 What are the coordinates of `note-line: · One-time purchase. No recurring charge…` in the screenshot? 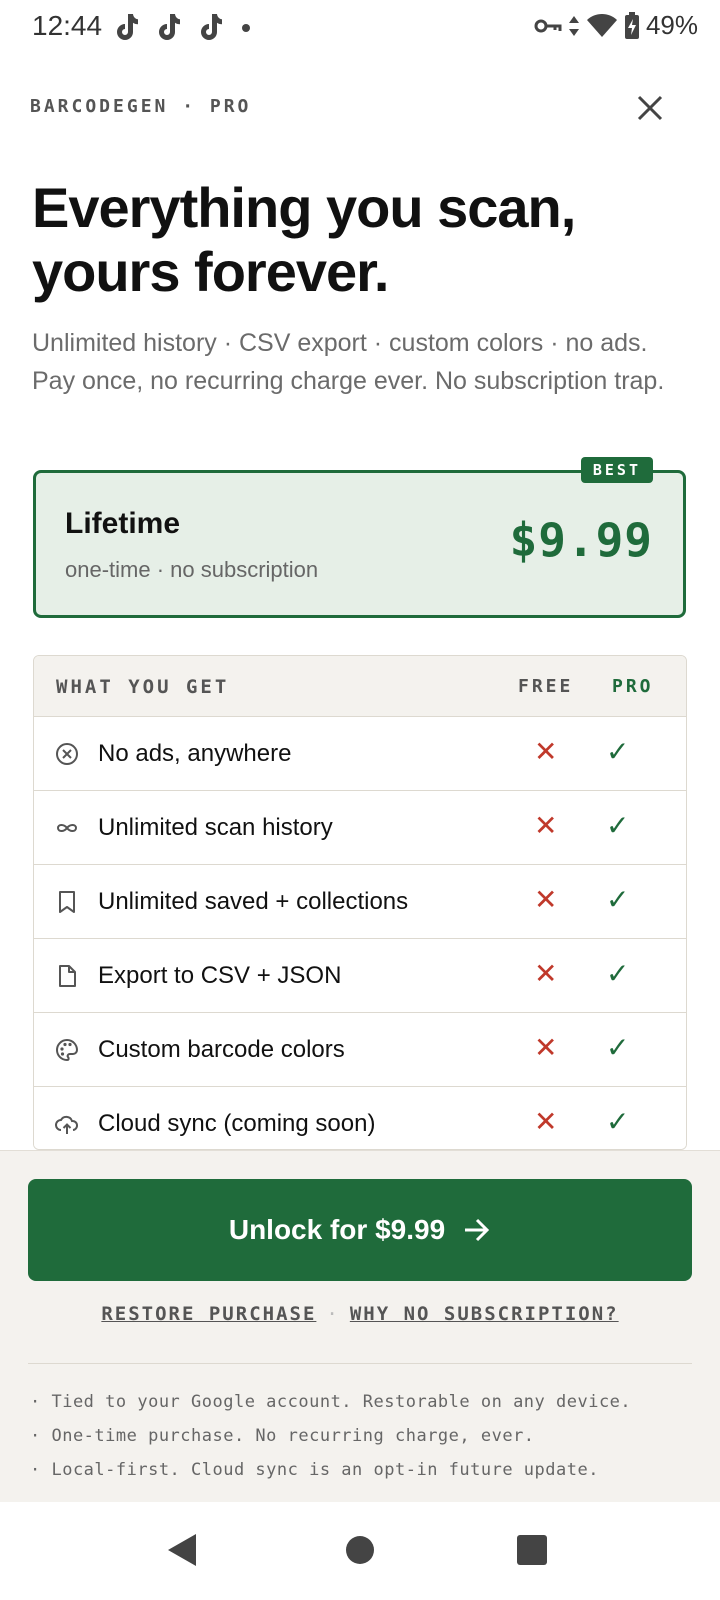 It's located at (282, 1436).